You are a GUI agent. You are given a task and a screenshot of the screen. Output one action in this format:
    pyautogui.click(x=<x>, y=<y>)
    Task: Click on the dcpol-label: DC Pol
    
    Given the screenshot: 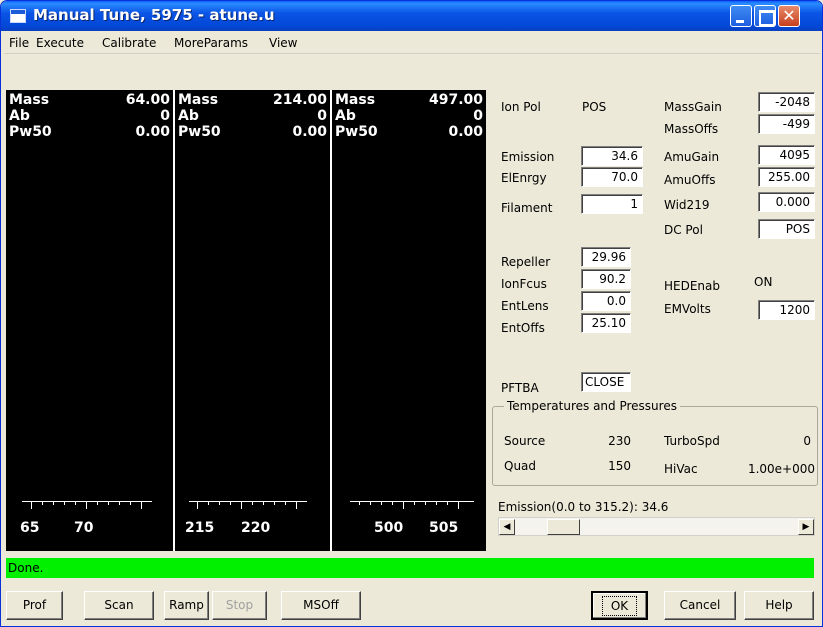 What is the action you would take?
    pyautogui.click(x=683, y=230)
    